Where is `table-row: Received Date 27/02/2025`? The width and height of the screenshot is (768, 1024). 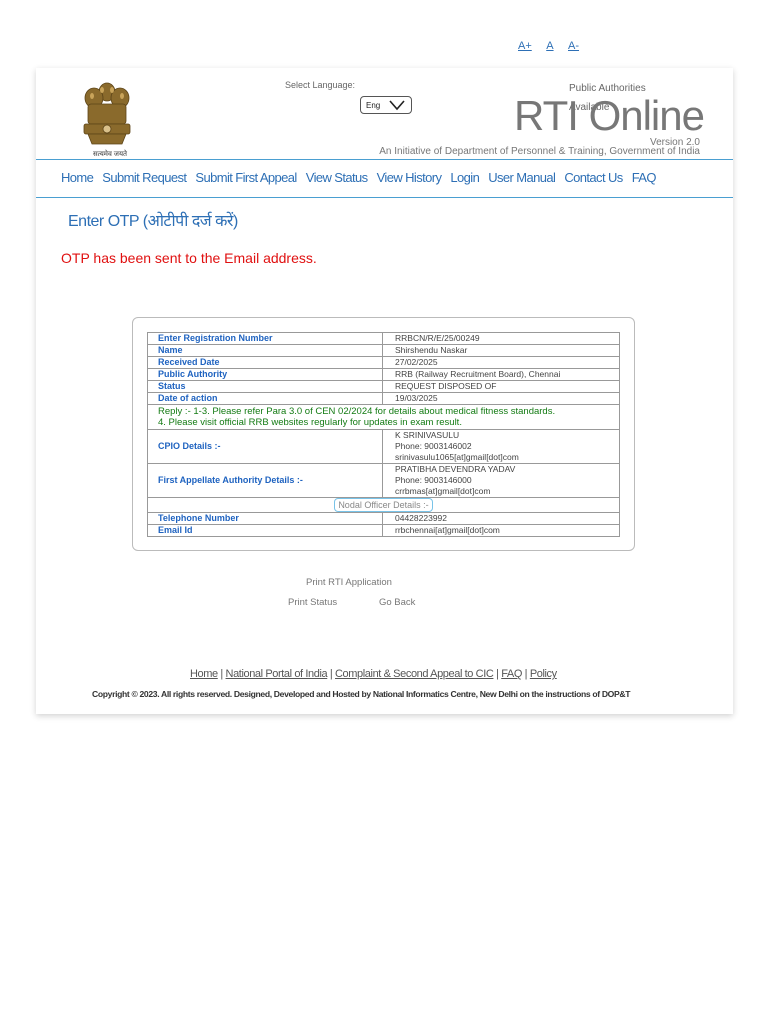
table-row: Received Date 27/02/2025 is located at coordinates (383, 362).